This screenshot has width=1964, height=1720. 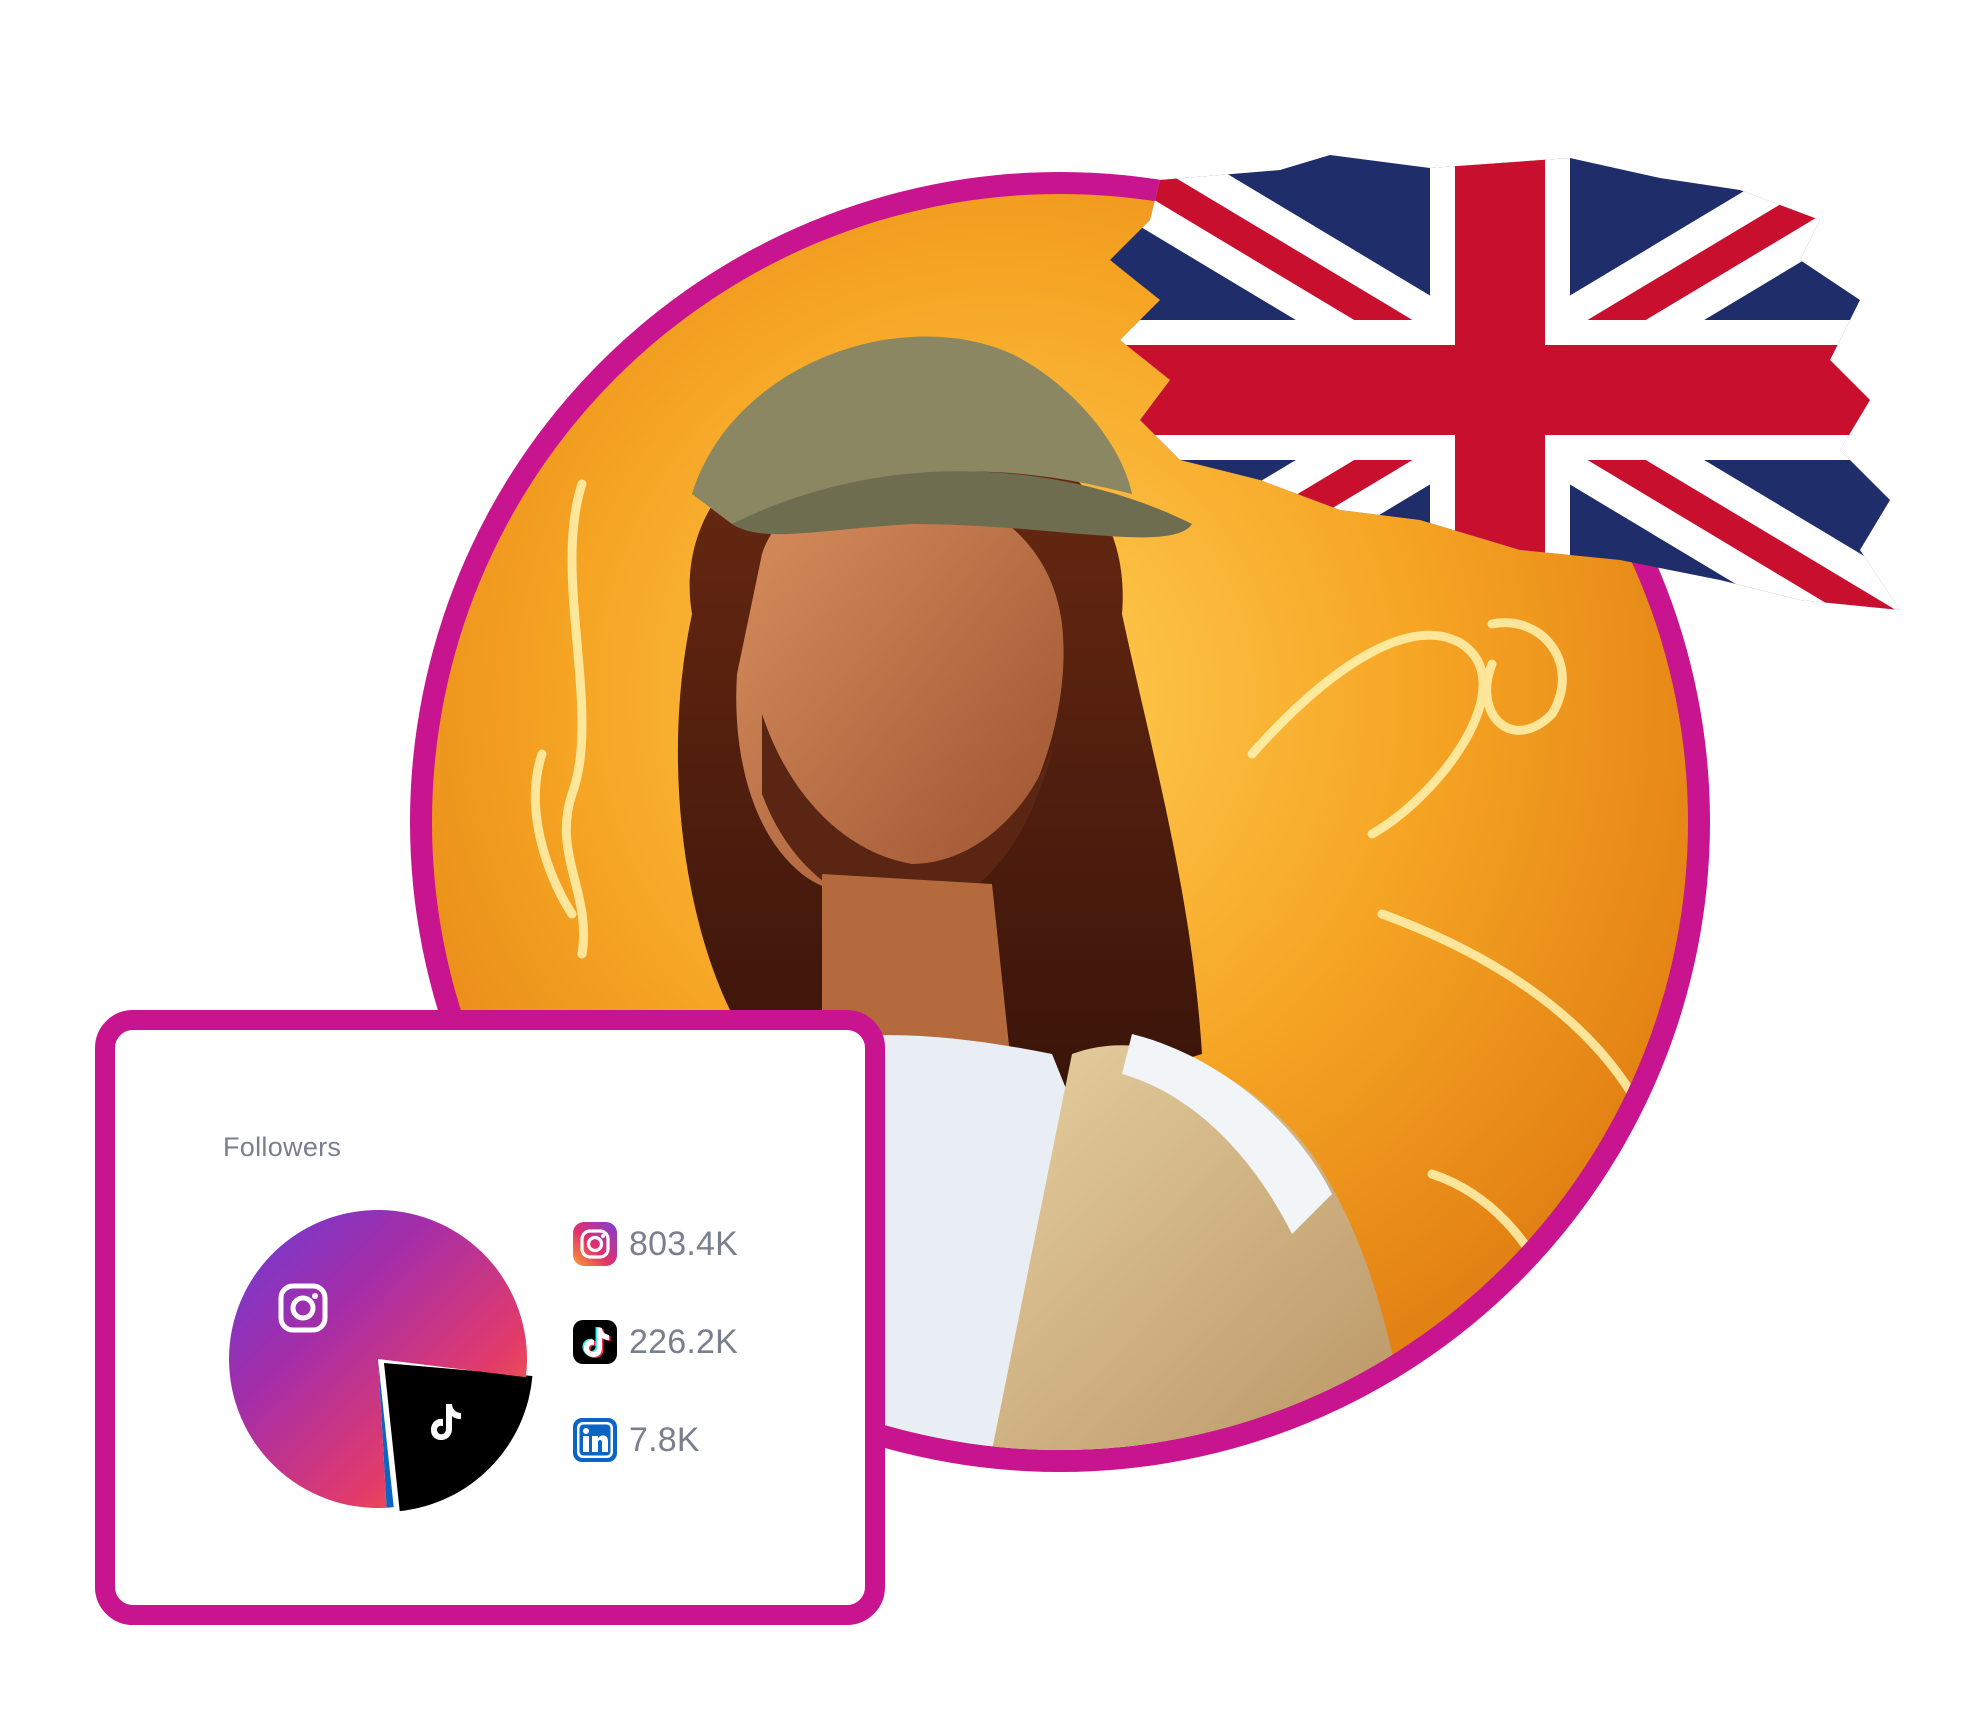 What do you see at coordinates (595, 1244) in the screenshot?
I see `instagram-icon` at bounding box center [595, 1244].